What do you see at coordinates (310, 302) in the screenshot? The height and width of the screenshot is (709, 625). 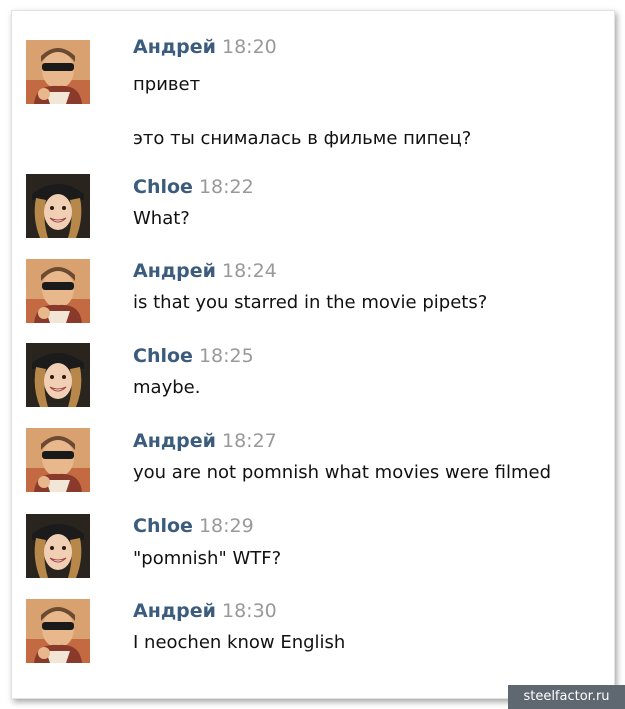 I see `message-text: is that you starred in the movie pipets?` at bounding box center [310, 302].